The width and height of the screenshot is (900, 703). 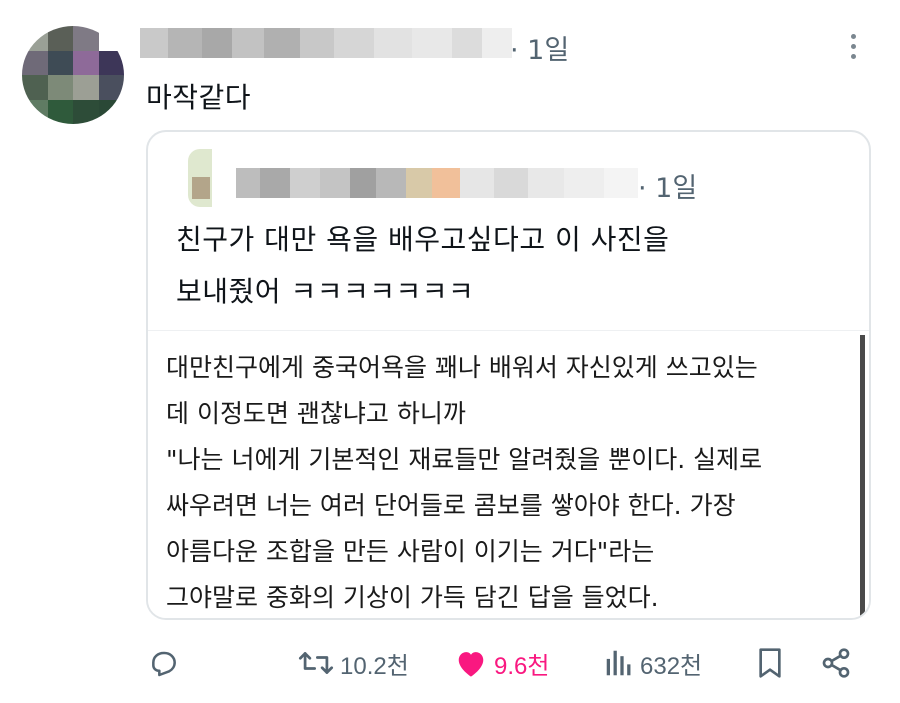 I want to click on image-text-line: 싸우려면 너는 여러 단어들로 콤보를 쌓아야 한다. 가장, so click(x=451, y=505).